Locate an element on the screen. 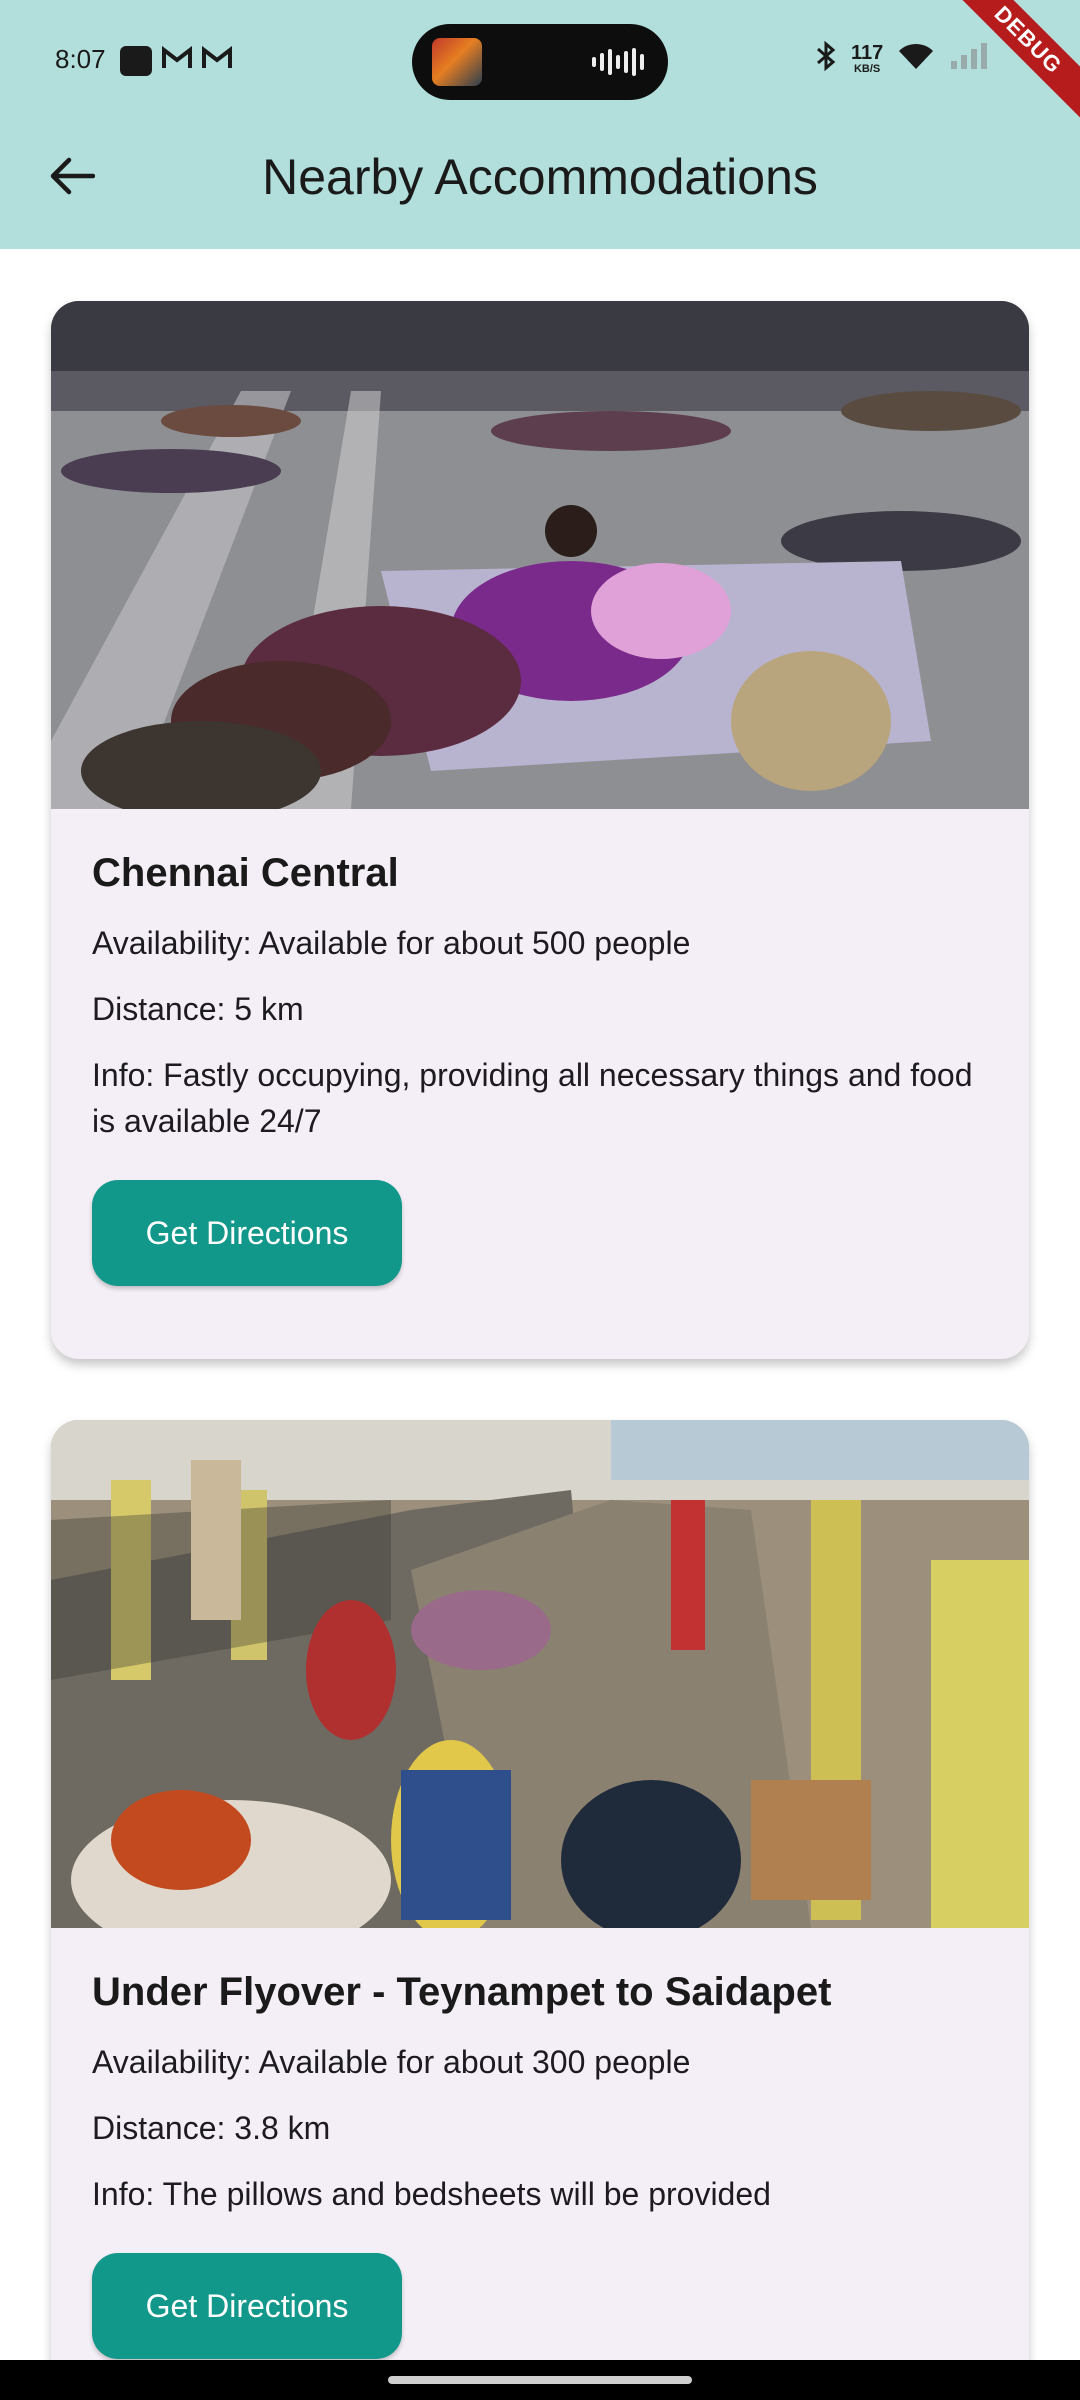 This screenshot has width=1080, height=2400. status-bar: 8:07 117 KB/S DEBUG is located at coordinates (540, 65).